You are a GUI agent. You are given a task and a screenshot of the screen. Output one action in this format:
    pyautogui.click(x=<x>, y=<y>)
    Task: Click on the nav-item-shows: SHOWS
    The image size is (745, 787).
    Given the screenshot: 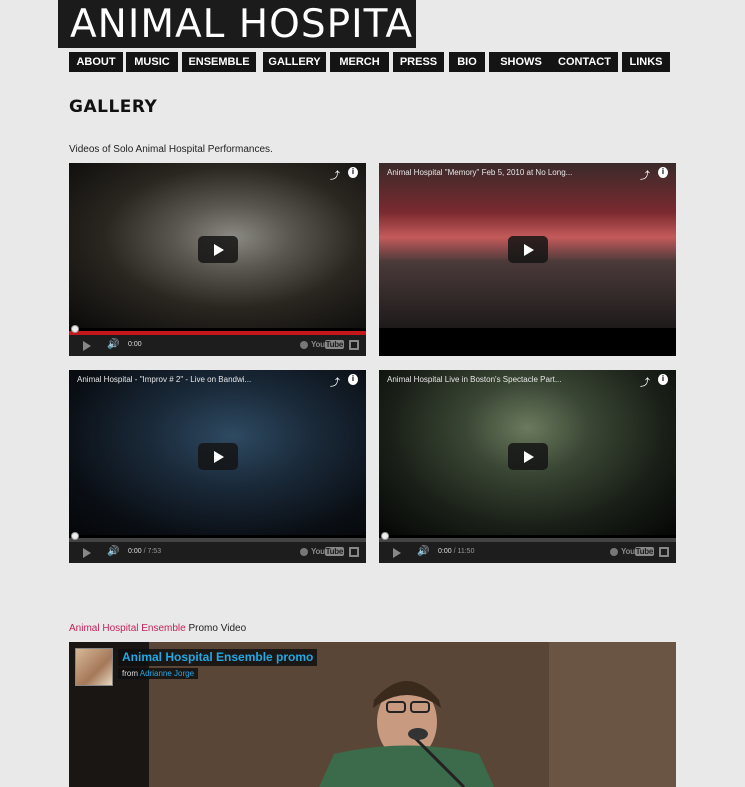 What is the action you would take?
    pyautogui.click(x=521, y=62)
    